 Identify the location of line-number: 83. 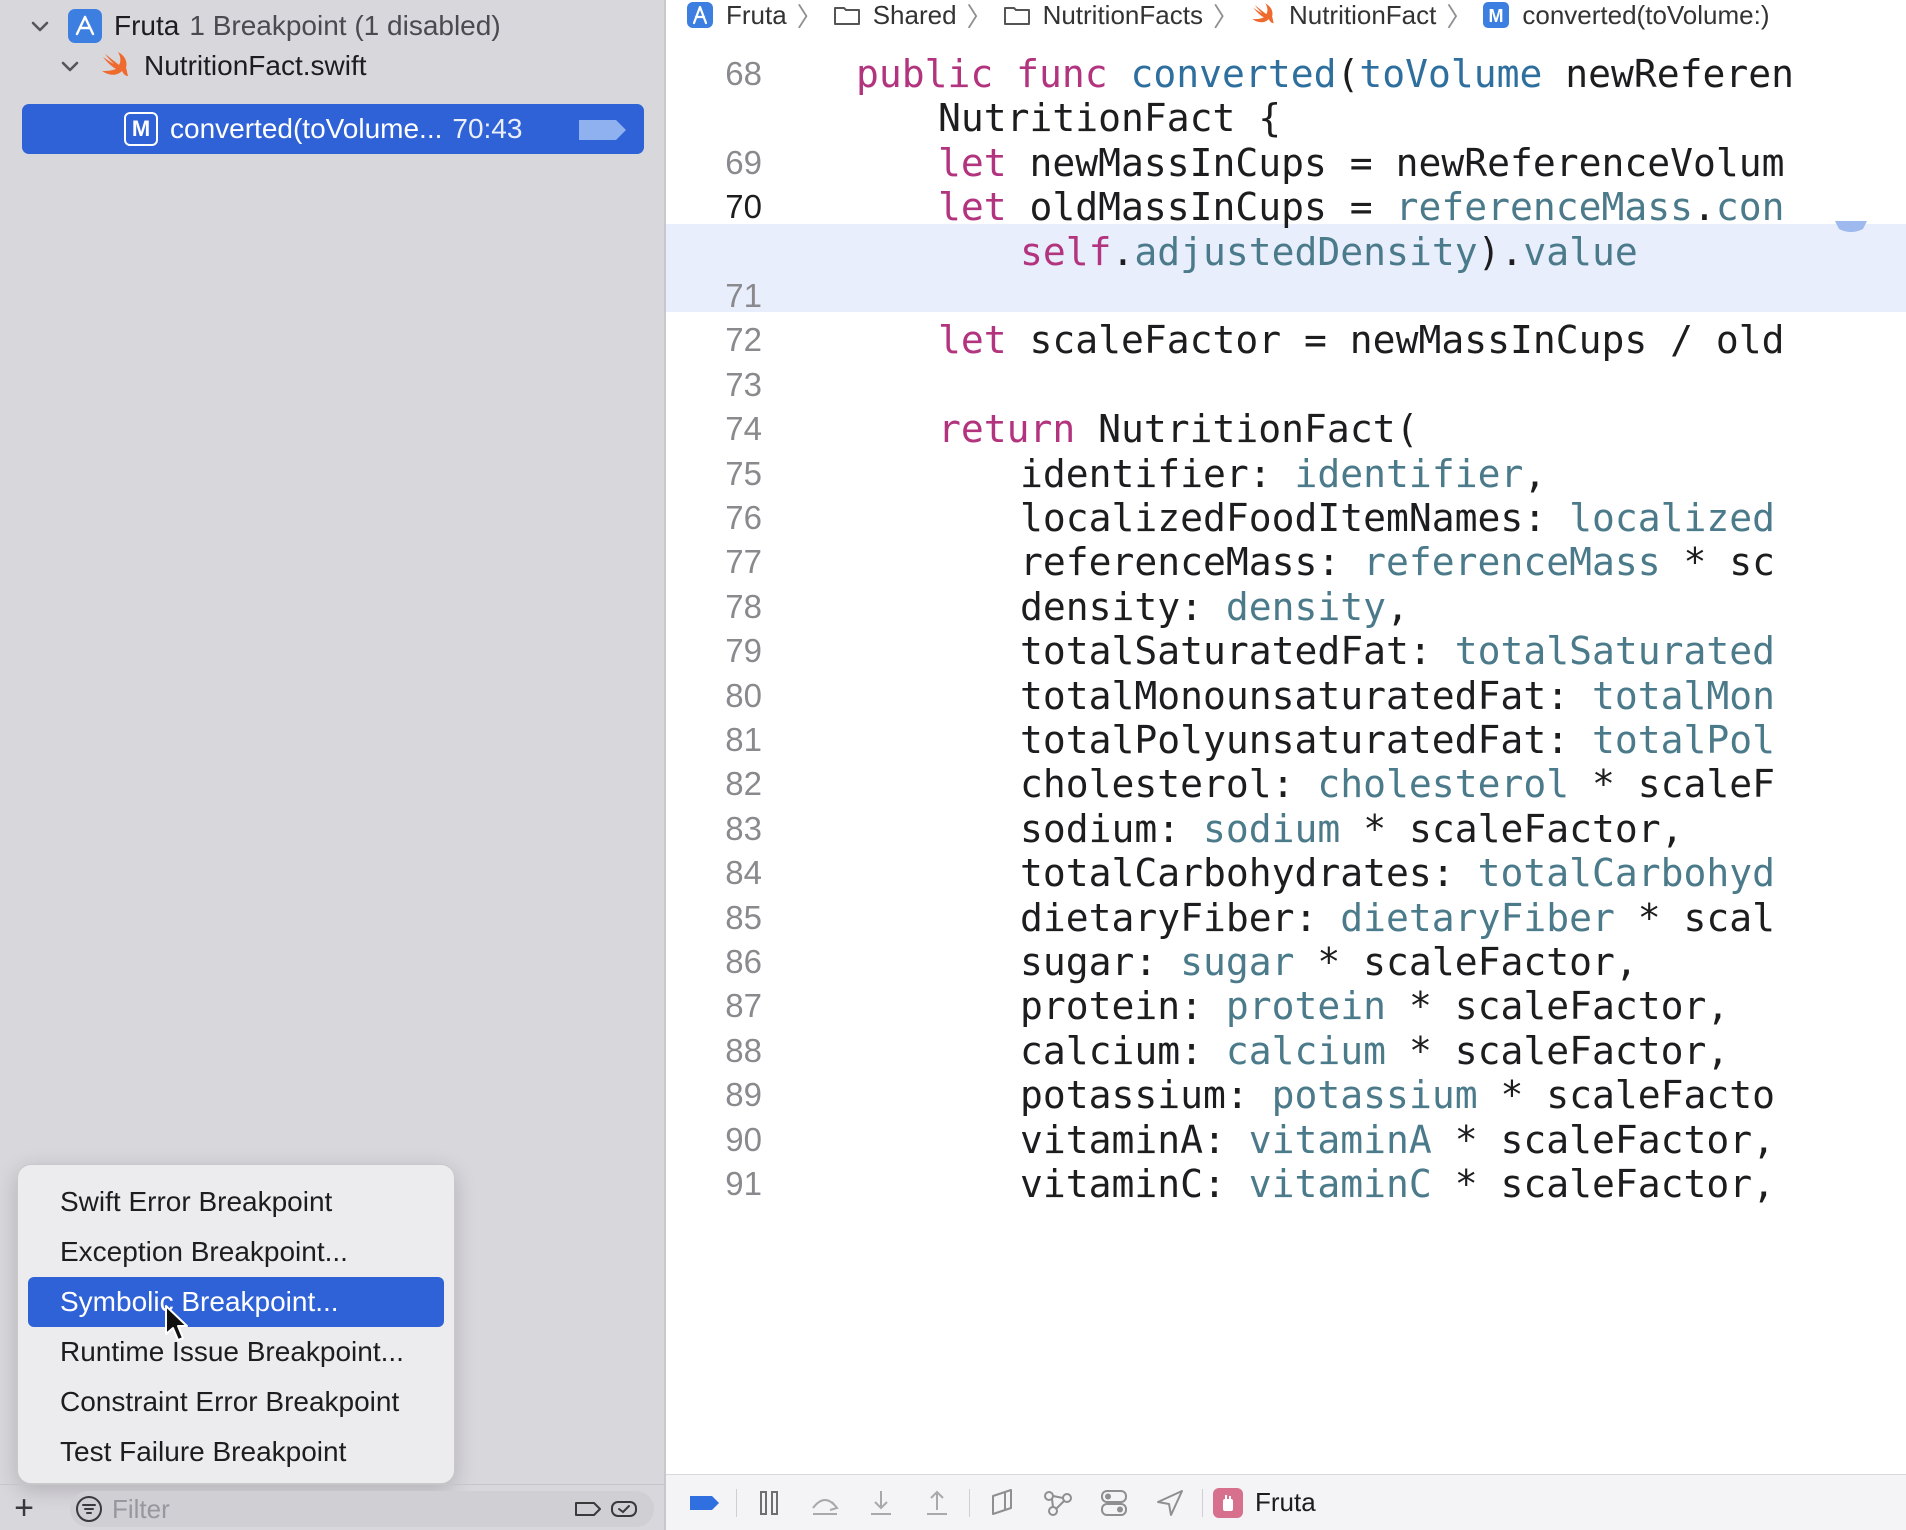
(714, 829).